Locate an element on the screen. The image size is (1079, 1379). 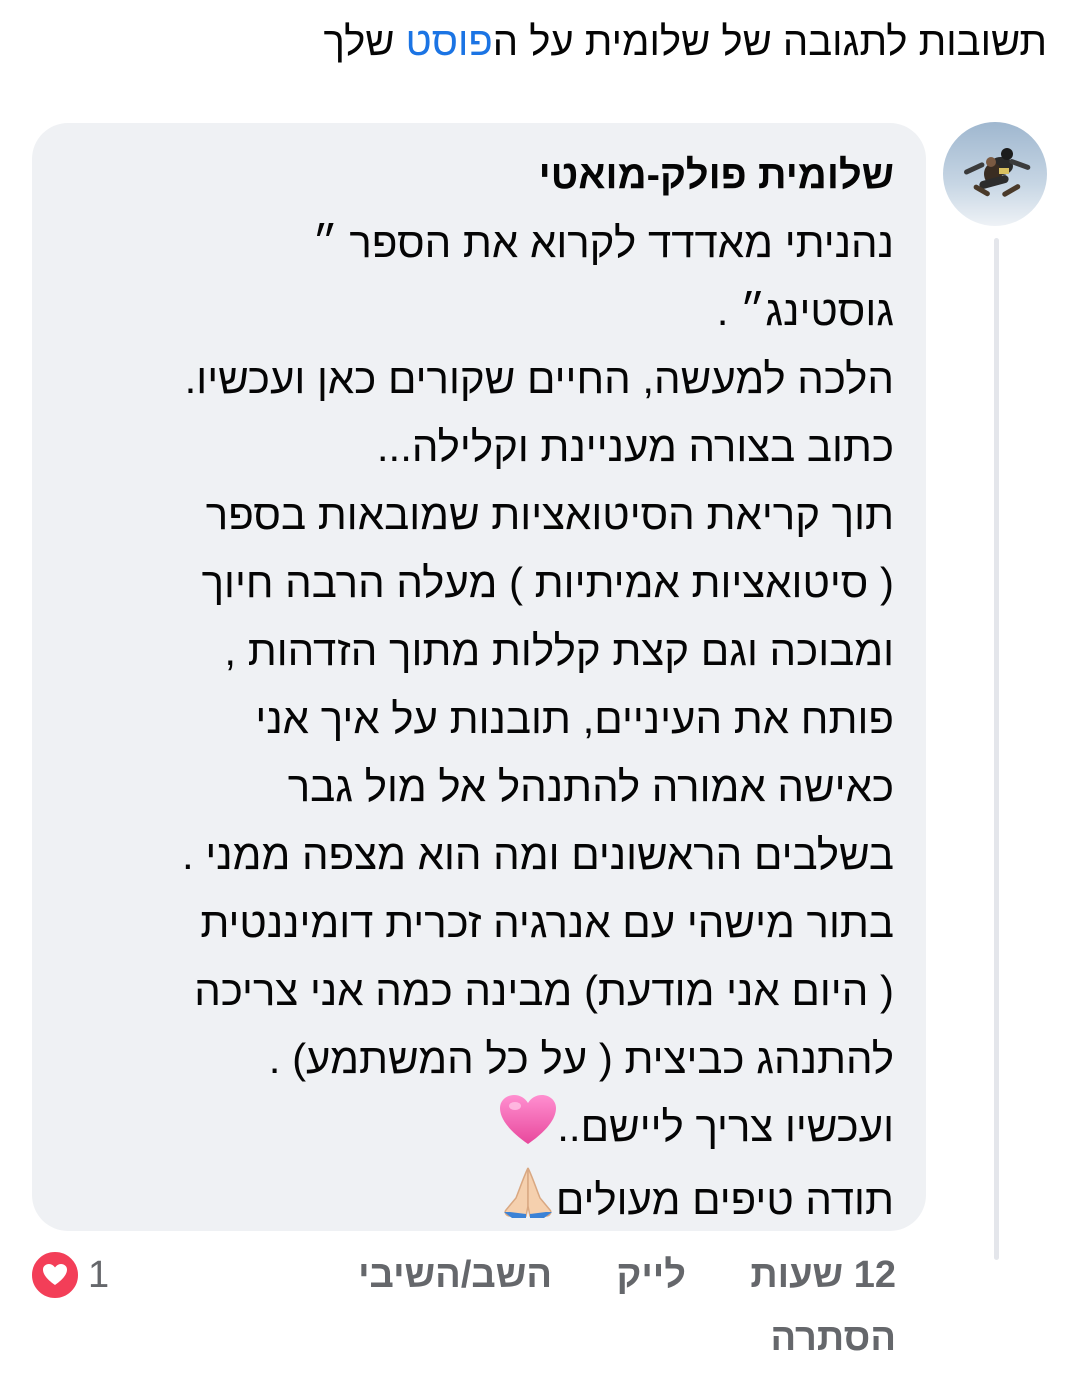
timestamp-link: 12 שעות is located at coordinates (823, 1275).